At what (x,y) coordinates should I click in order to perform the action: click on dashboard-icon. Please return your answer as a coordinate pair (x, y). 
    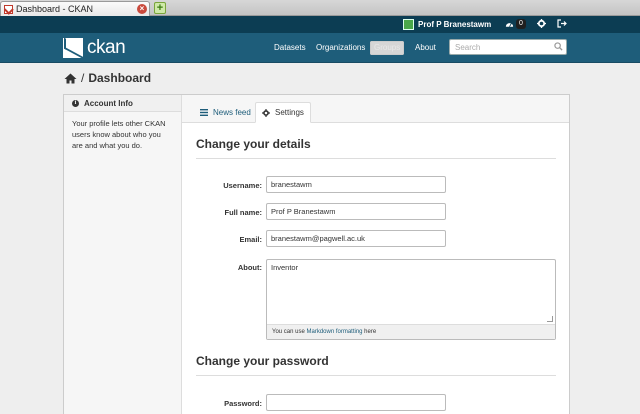
    Looking at the image, I should click on (509, 24).